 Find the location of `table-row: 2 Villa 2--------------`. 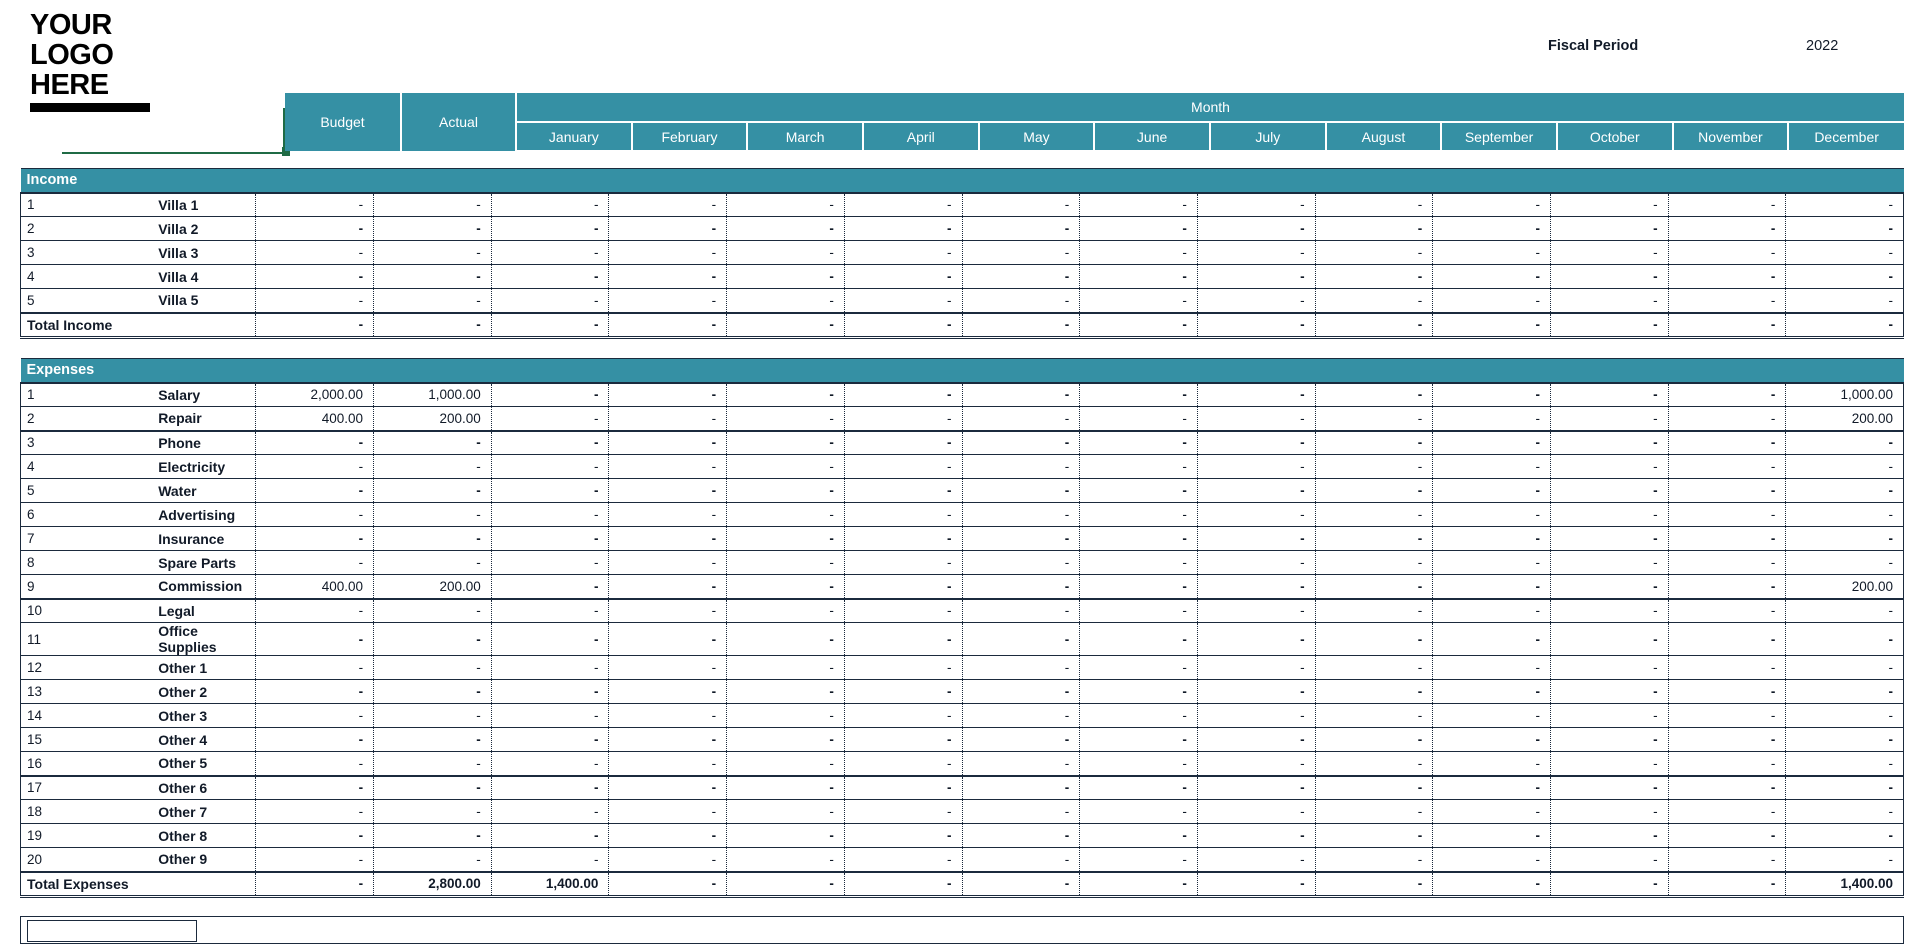

table-row: 2 Villa 2-------------- is located at coordinates (962, 228).